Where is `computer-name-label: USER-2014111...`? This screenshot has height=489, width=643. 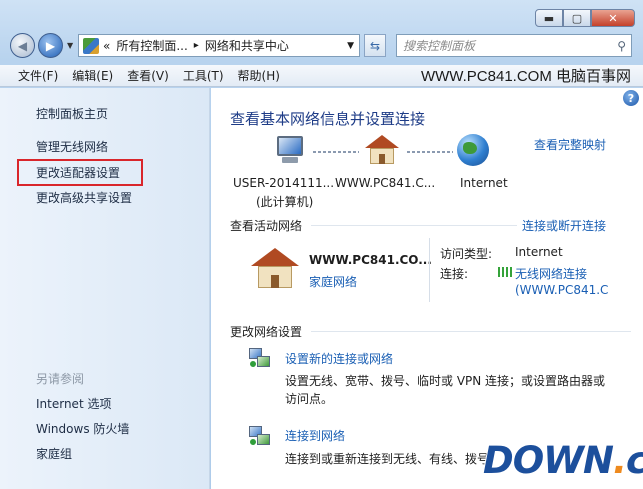 computer-name-label: USER-2014111... is located at coordinates (284, 183).